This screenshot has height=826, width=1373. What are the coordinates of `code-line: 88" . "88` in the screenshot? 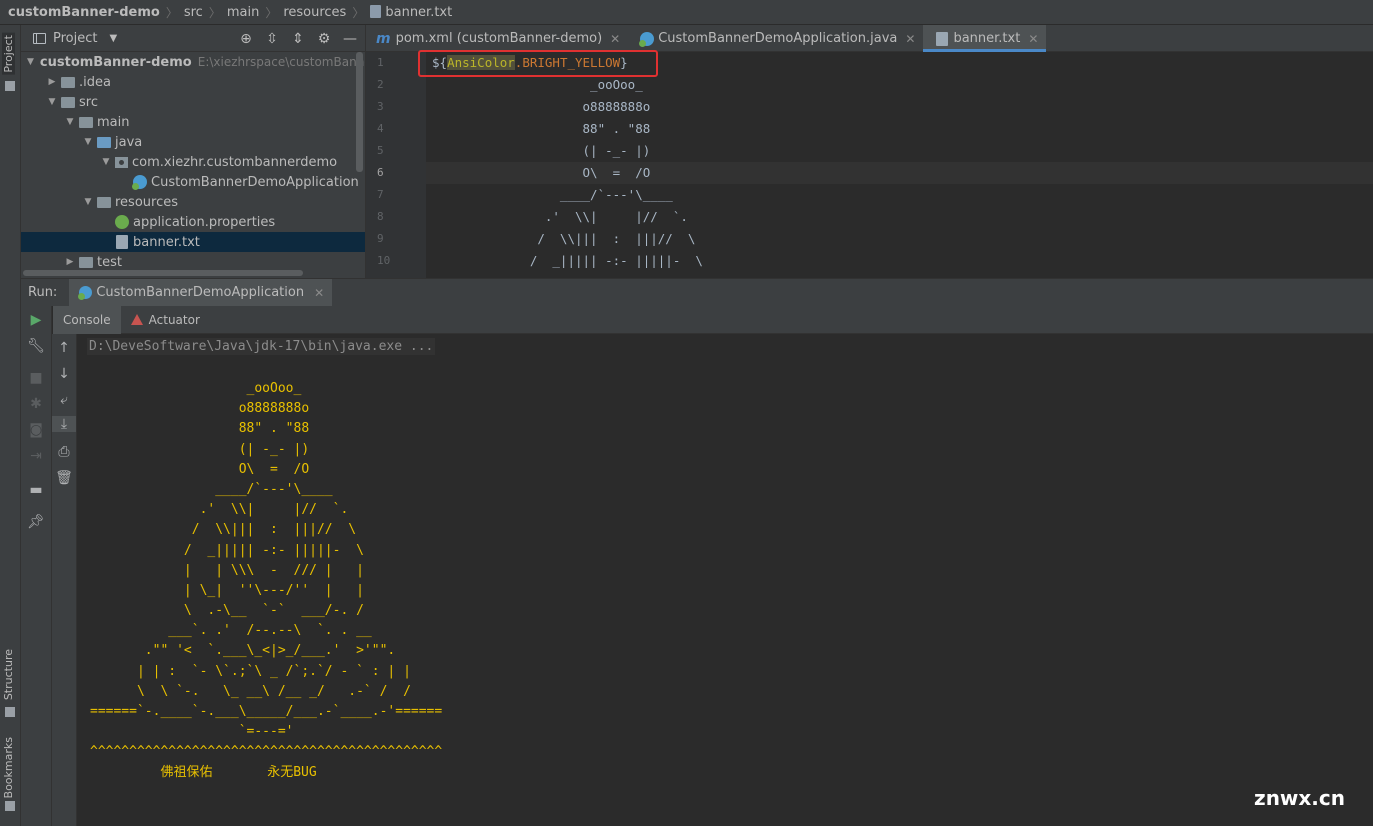 It's located at (899, 129).